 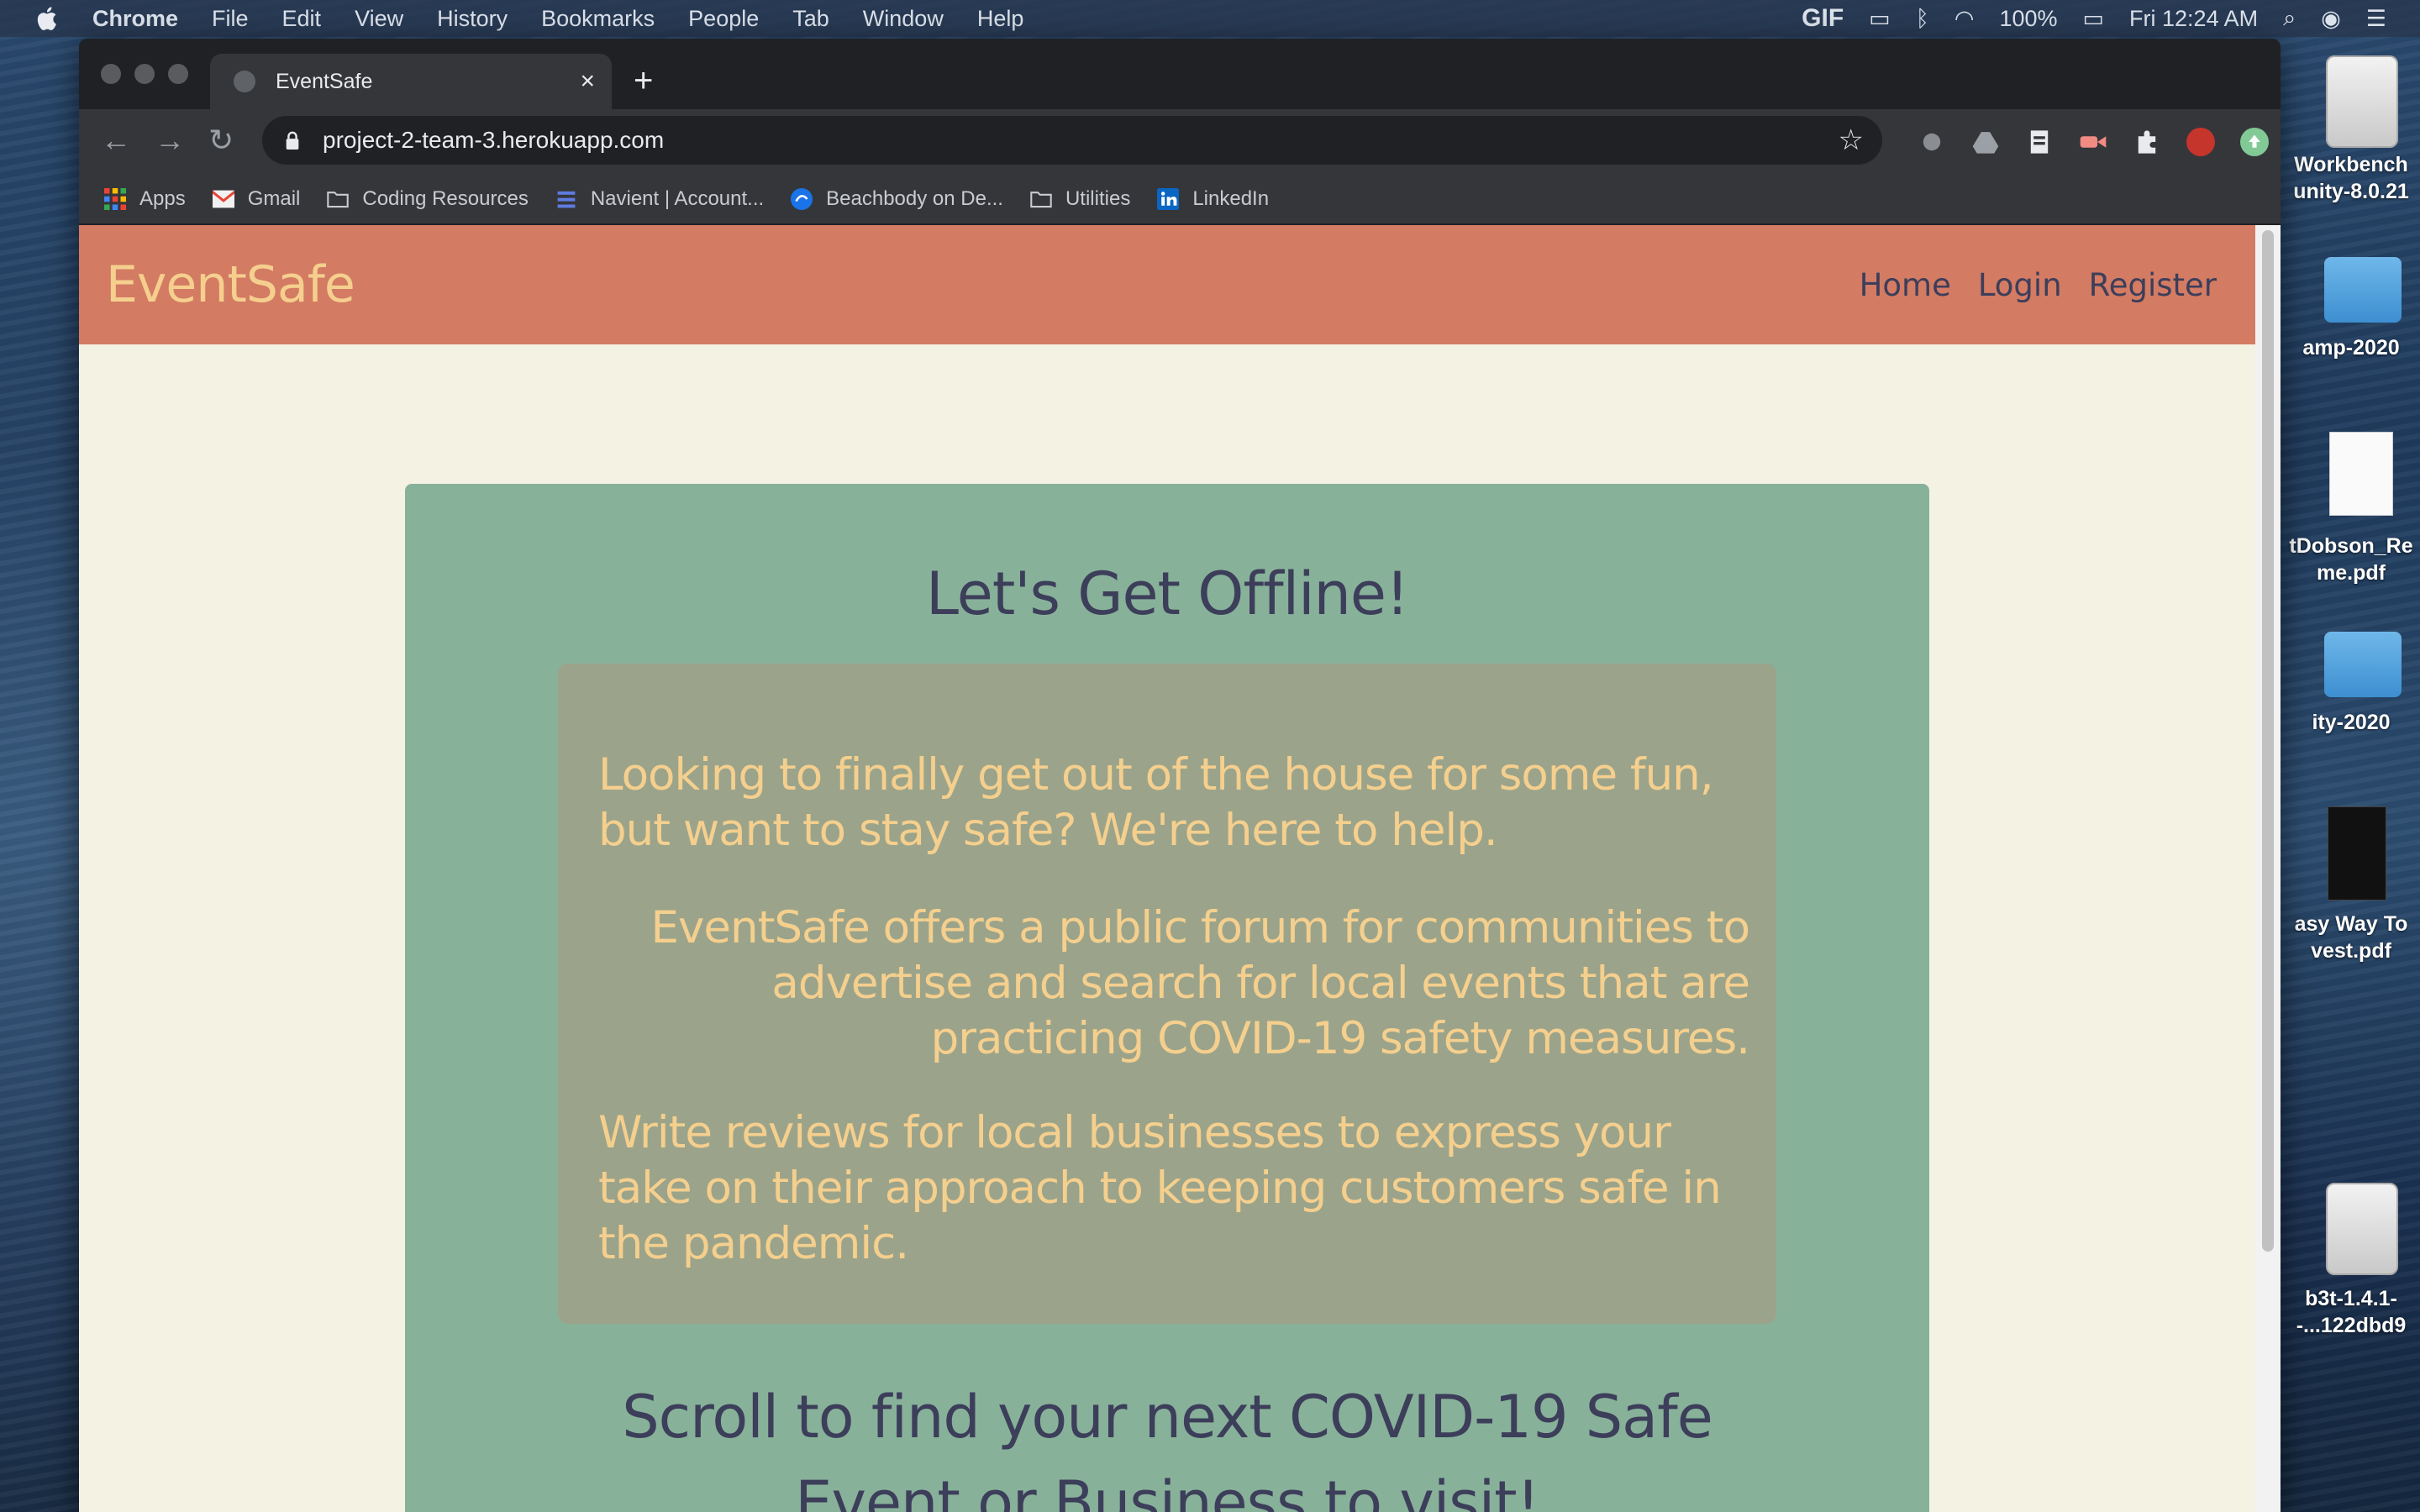 I want to click on zoom-window-button, so click(x=178, y=74).